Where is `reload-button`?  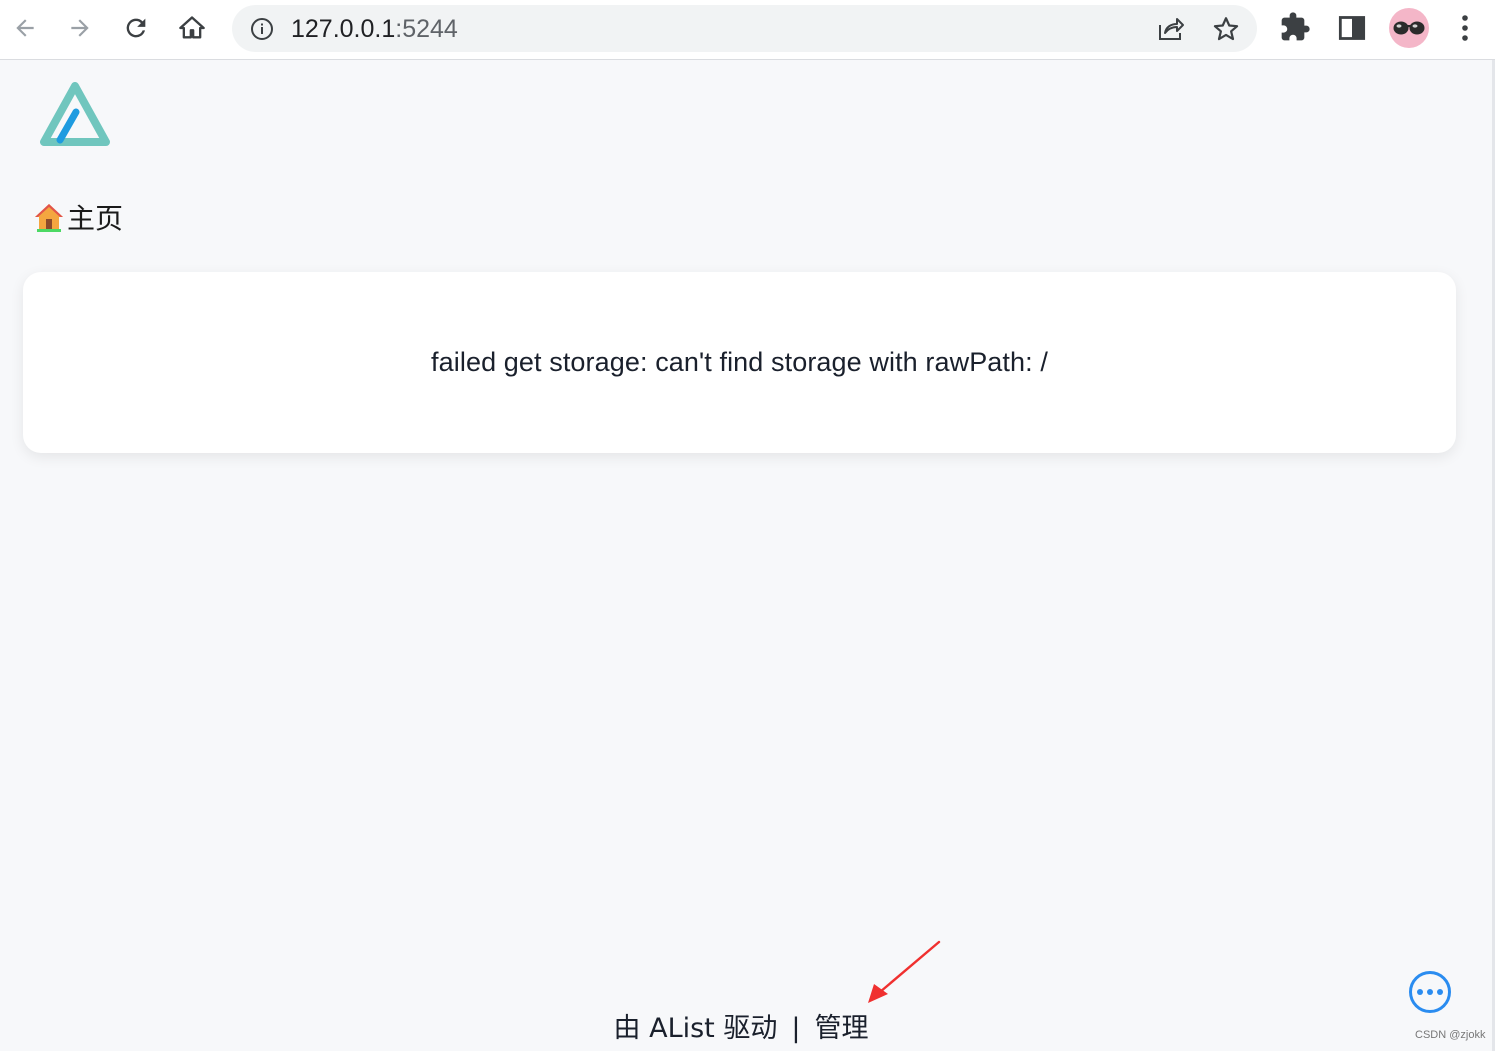 reload-button is located at coordinates (136, 28).